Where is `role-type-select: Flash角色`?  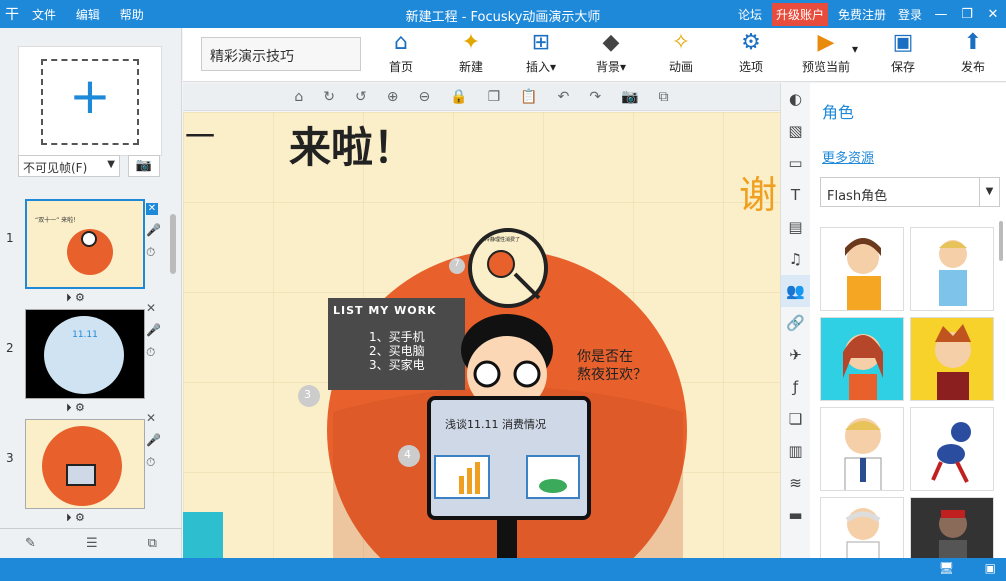
role-type-select: Flash角色 is located at coordinates (900, 192).